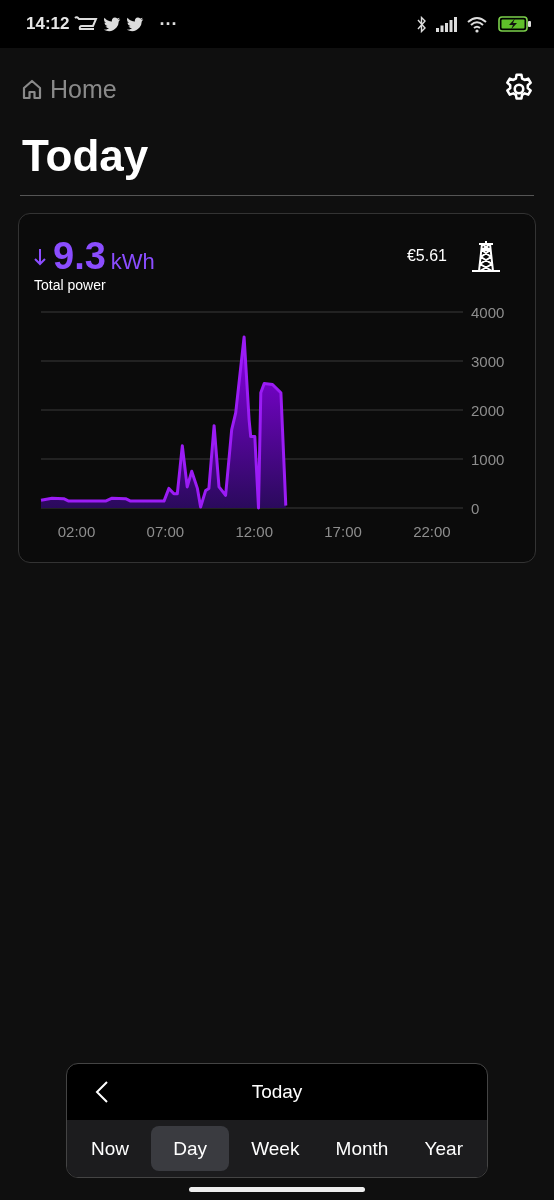 The width and height of the screenshot is (554, 1200). Describe the element at coordinates (79, 256) in the screenshot. I see `energy-value: 9.3` at that location.